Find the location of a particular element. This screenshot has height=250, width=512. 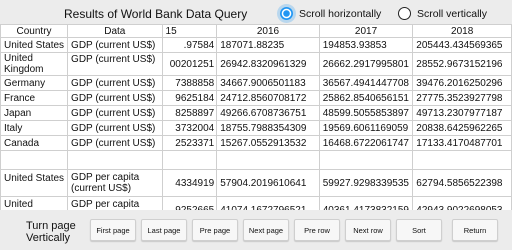

column-header: 15 is located at coordinates (189, 31).